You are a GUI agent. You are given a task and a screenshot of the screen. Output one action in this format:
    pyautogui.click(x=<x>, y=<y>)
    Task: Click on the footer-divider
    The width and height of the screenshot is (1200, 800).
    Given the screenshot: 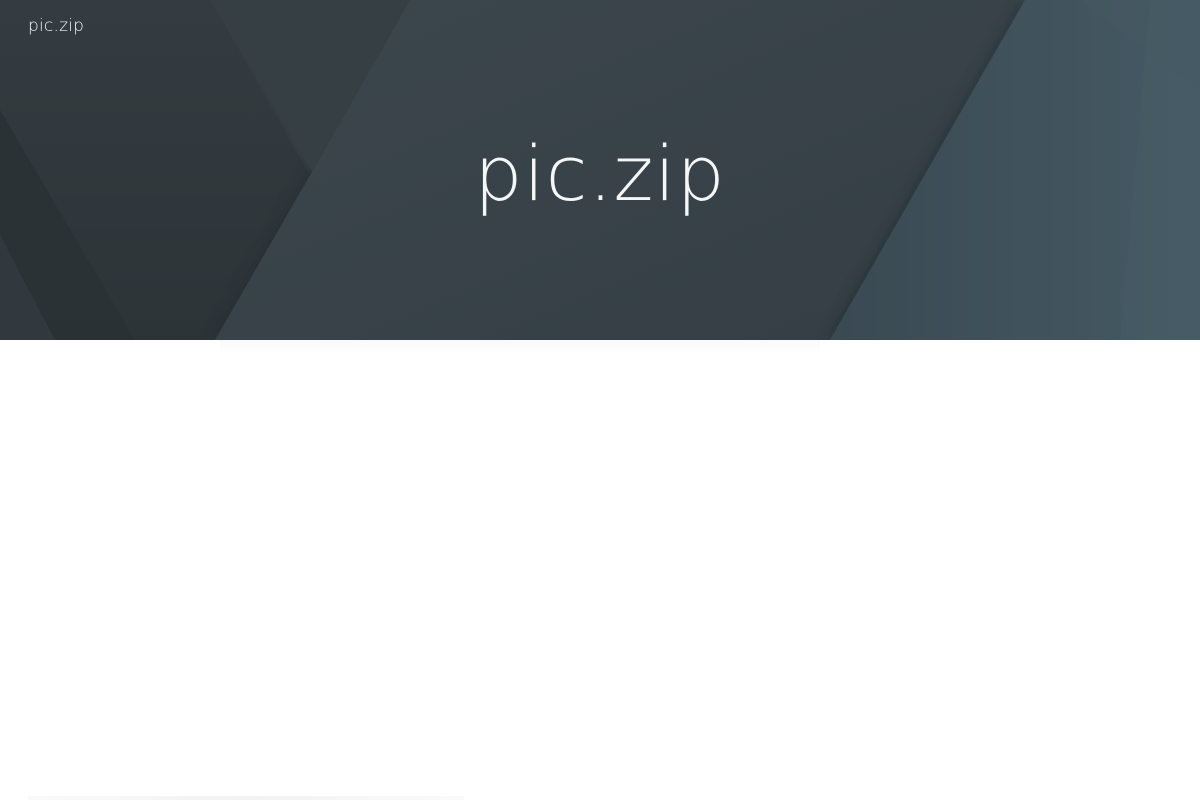 What is the action you would take?
    pyautogui.click(x=246, y=798)
    